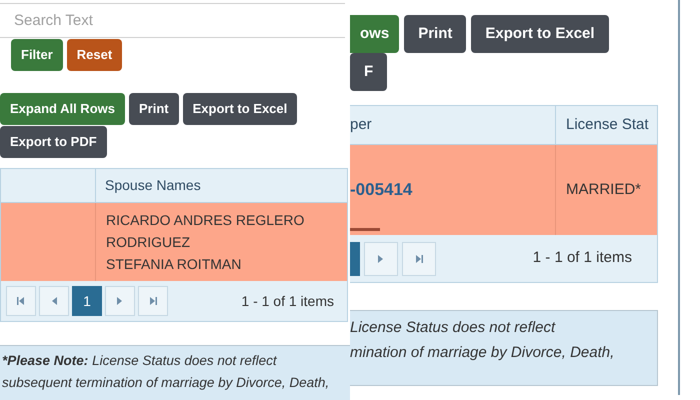 The height and width of the screenshot is (400, 700). What do you see at coordinates (87, 301) in the screenshot?
I see `page-button: 1` at bounding box center [87, 301].